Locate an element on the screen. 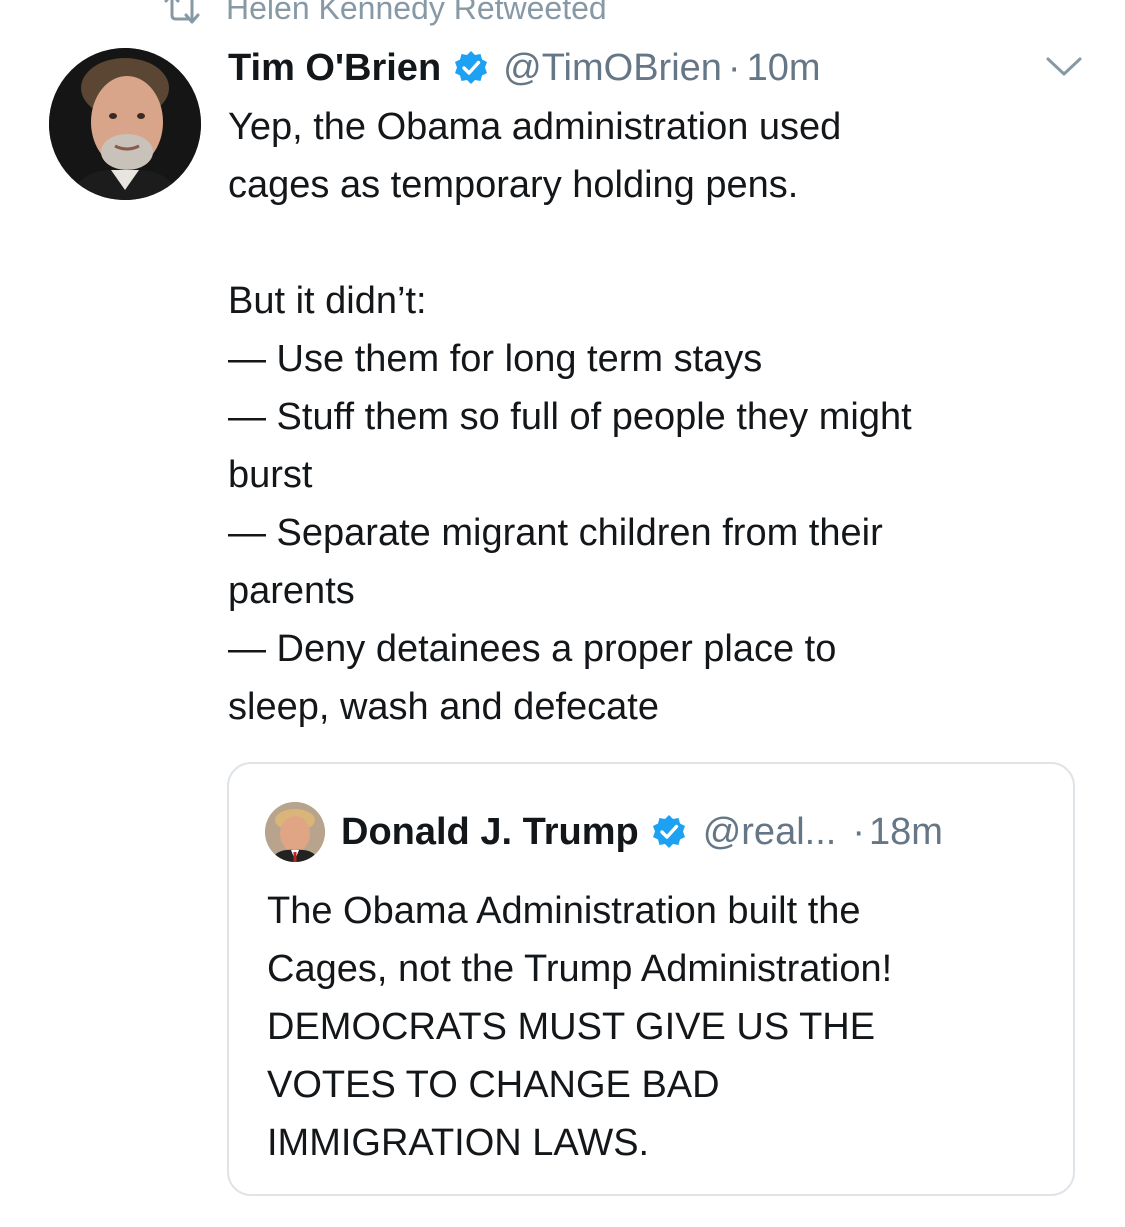 This screenshot has height=1227, width=1125. tweet-header: Tim O'Brien @TimOBrien · 10m is located at coordinates (524, 68).